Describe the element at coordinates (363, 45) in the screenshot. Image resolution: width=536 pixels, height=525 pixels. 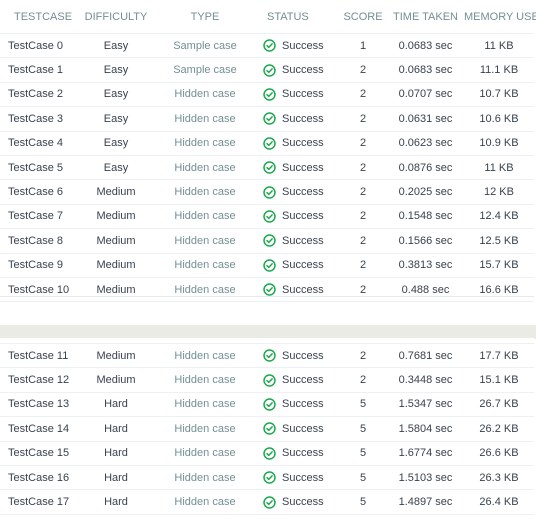
I see `score: 1` at that location.